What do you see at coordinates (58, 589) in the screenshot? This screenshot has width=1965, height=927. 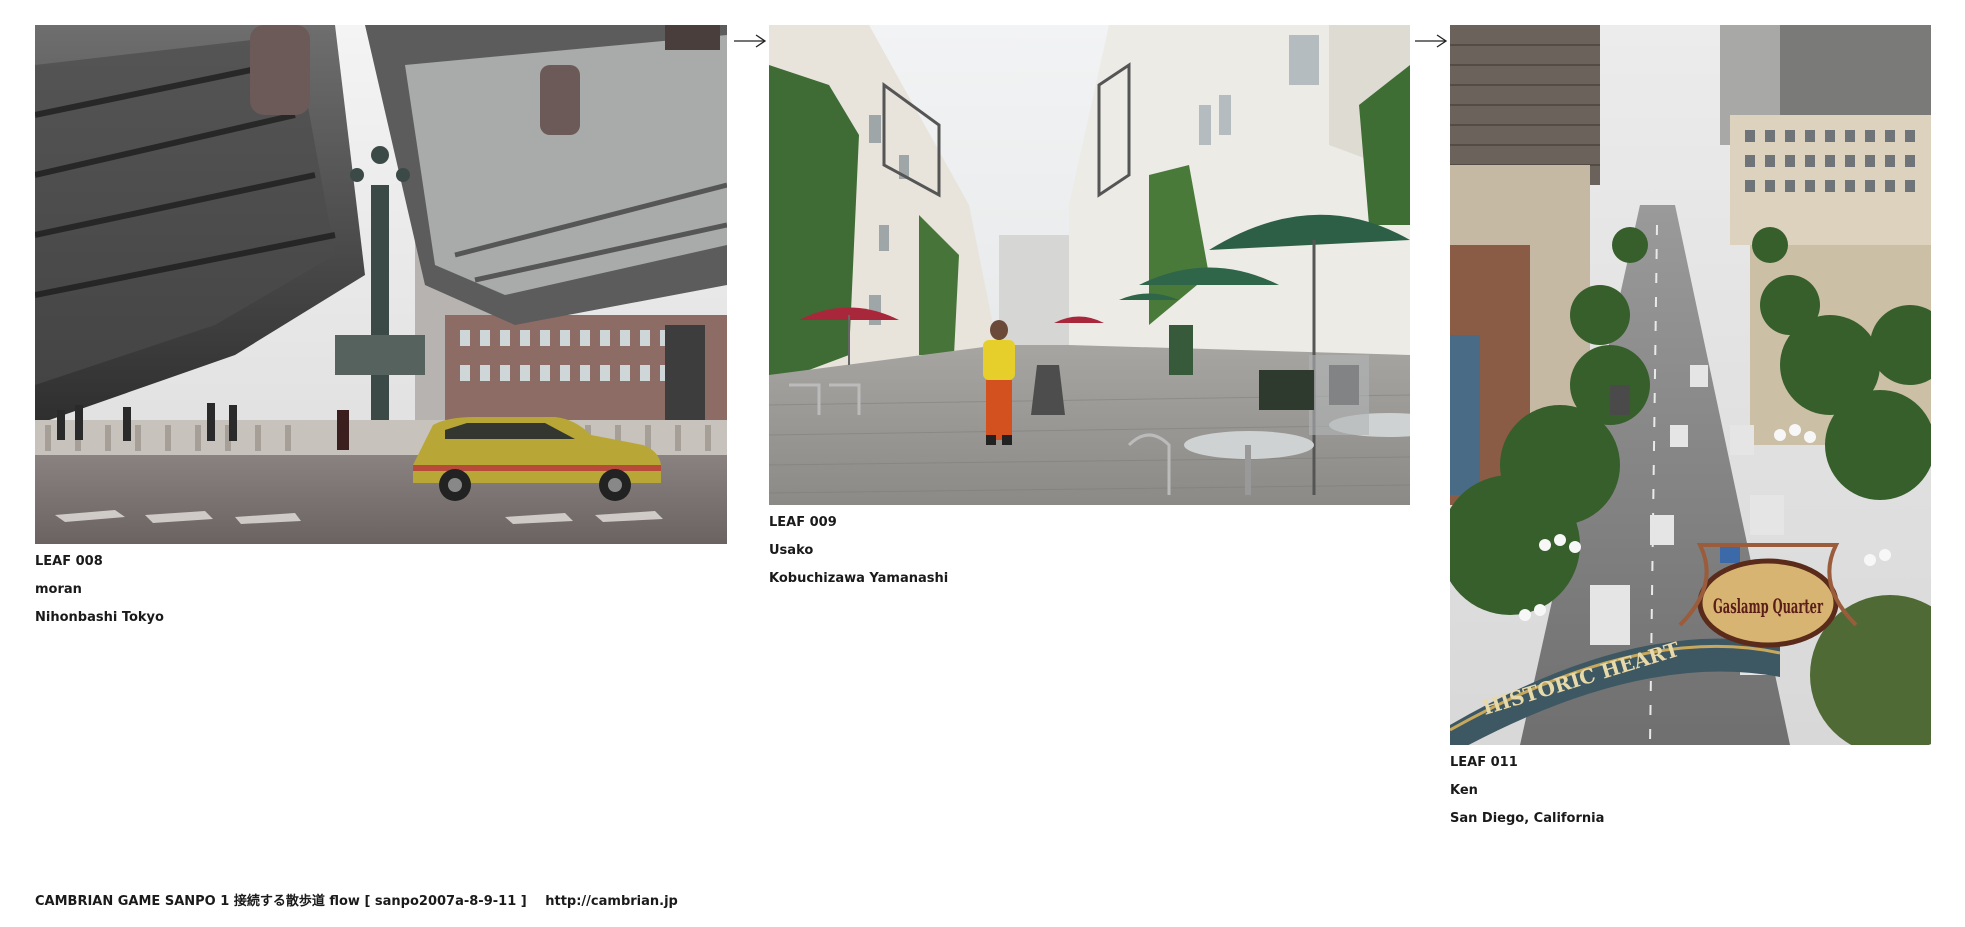 I see `leaf-author: moran` at bounding box center [58, 589].